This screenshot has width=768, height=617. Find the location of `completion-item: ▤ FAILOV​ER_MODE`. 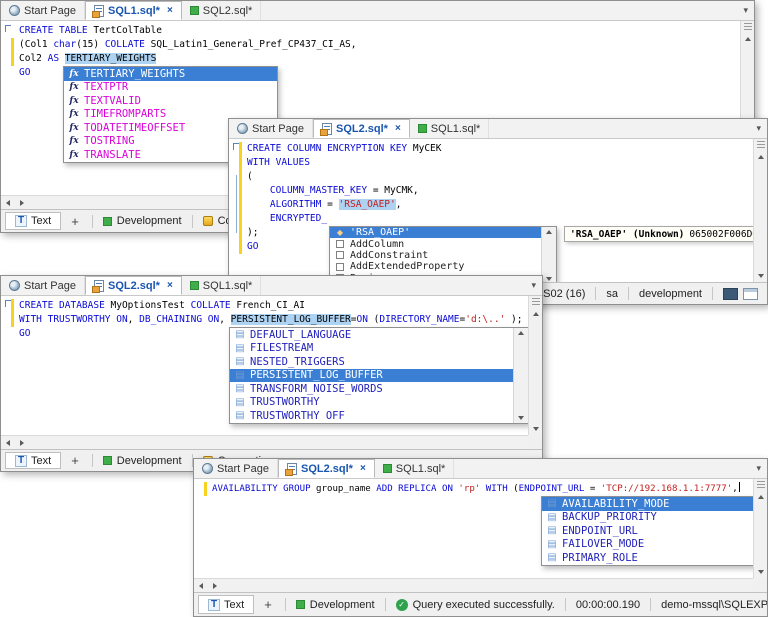

completion-item: ▤ FAILOV​ER_MODE is located at coordinates (647, 545).